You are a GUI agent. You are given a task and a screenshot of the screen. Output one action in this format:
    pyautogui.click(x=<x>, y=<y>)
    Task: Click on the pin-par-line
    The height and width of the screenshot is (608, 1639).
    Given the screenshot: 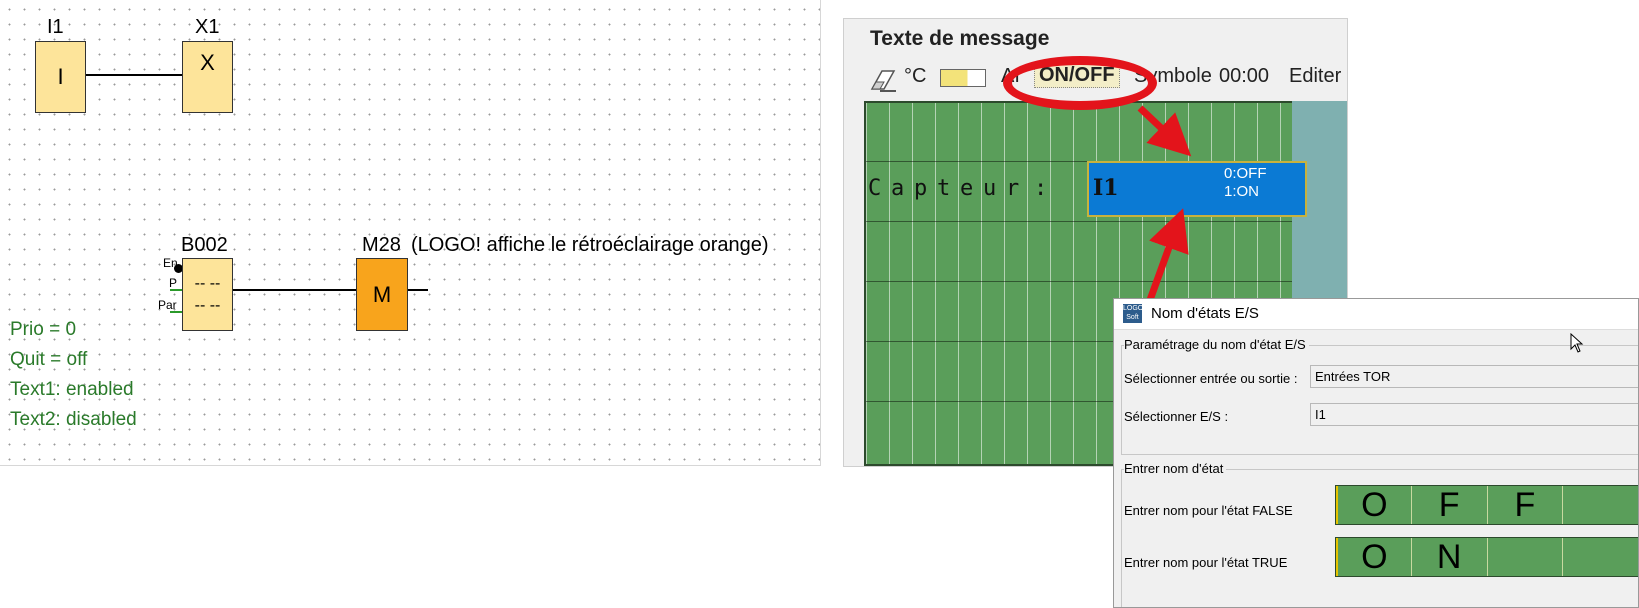 What is the action you would take?
    pyautogui.click(x=176, y=312)
    